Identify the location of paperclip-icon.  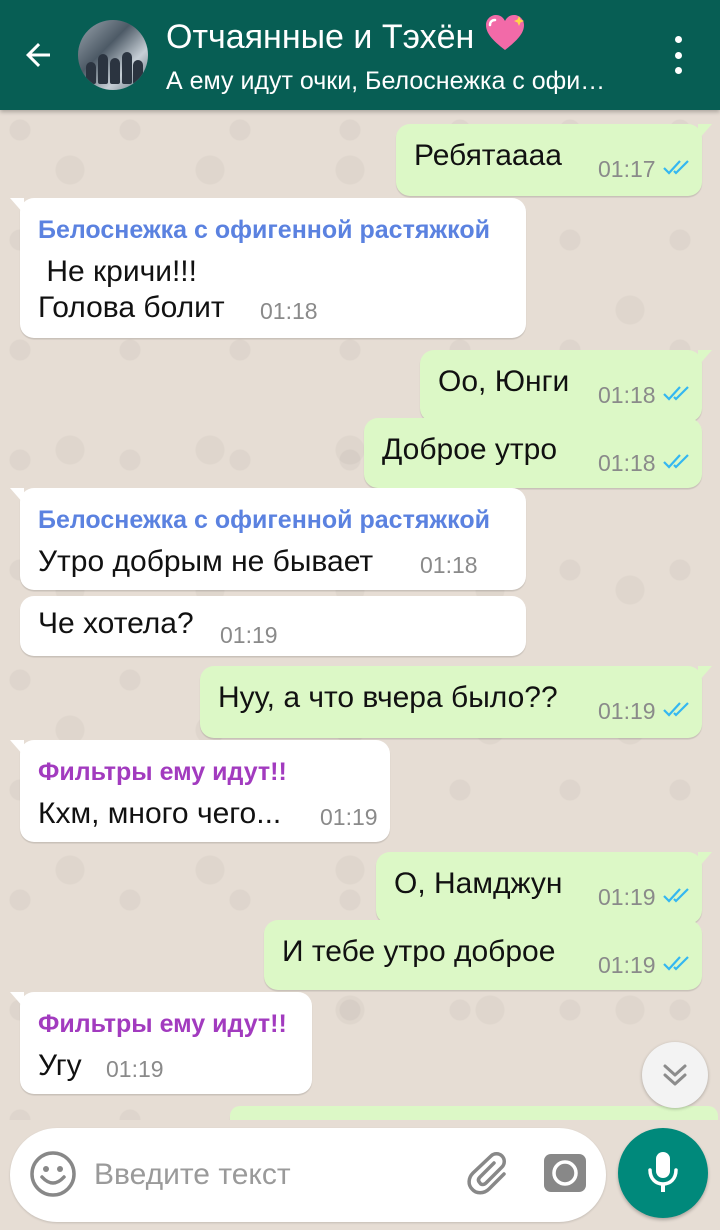
(486, 1173).